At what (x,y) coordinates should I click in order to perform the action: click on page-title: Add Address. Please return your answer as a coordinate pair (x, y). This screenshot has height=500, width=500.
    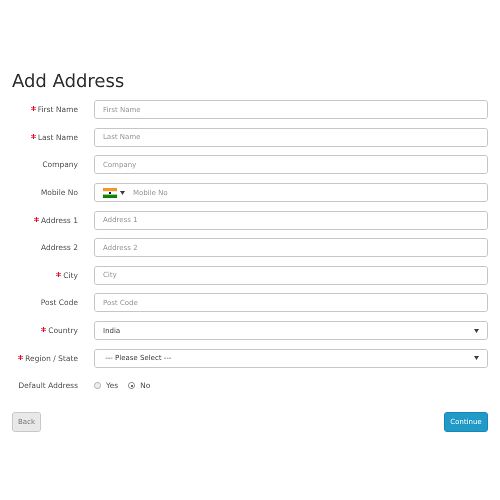
    Looking at the image, I should click on (69, 82).